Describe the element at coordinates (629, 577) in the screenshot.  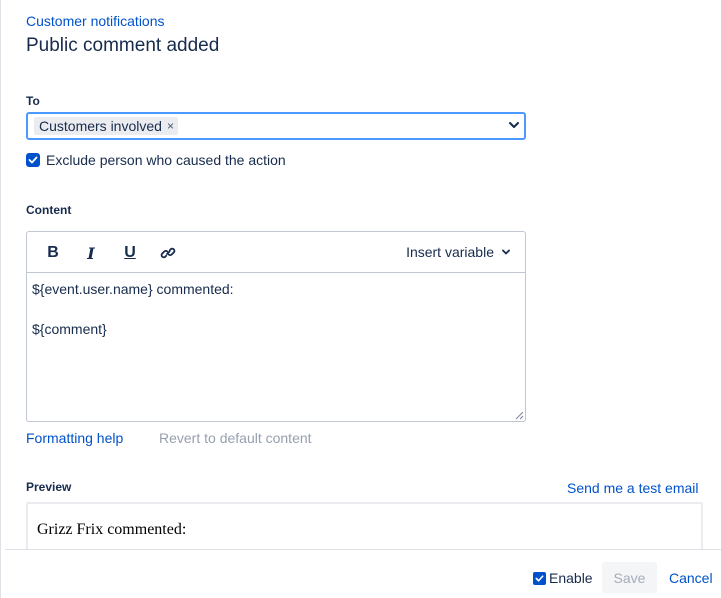
I see `save-button: Save` at that location.